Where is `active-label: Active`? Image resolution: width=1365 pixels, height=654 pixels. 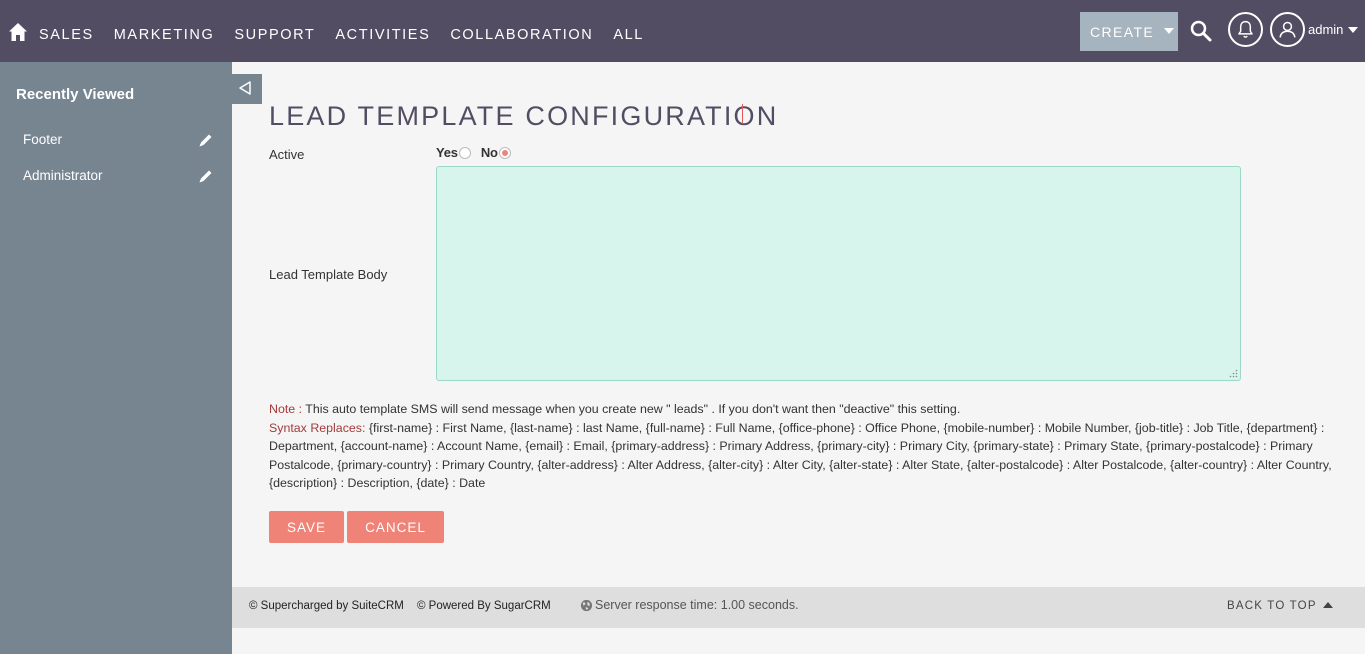
active-label: Active is located at coordinates (287, 154).